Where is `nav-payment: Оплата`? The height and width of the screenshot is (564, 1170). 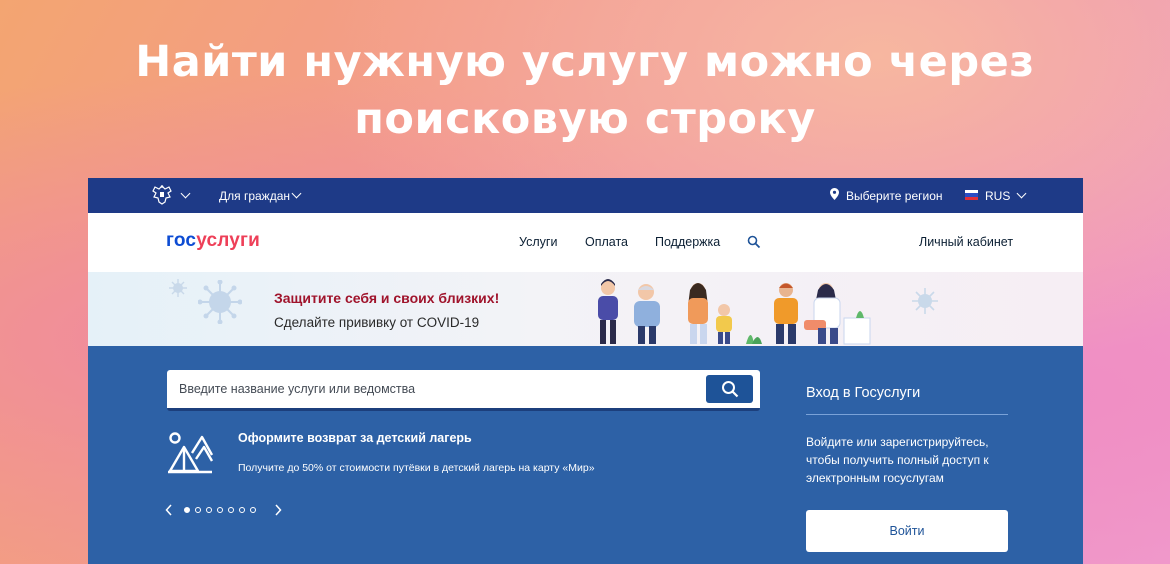
nav-payment: Оплата is located at coordinates (606, 242).